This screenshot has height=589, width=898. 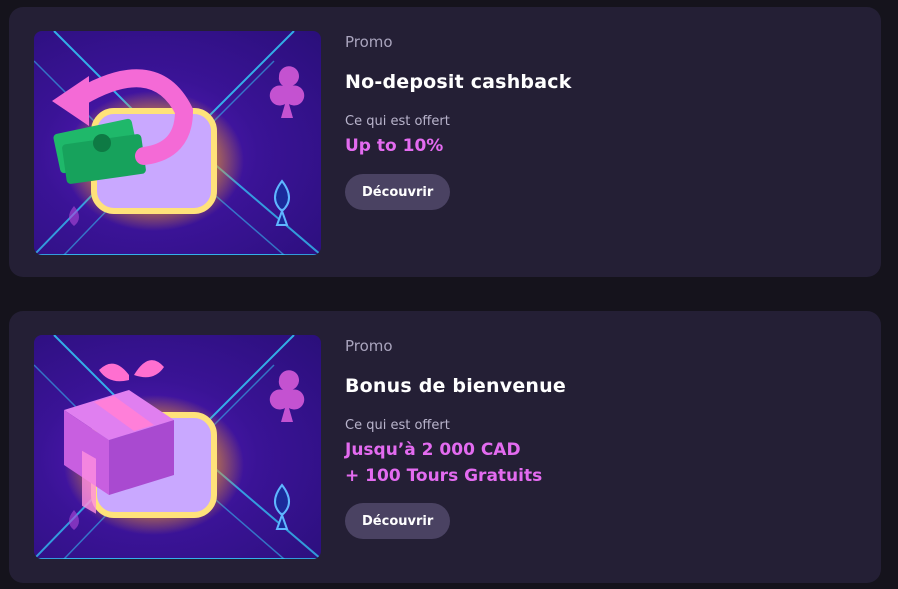 What do you see at coordinates (458, 82) in the screenshot?
I see `promo-title: No-deposit cashback` at bounding box center [458, 82].